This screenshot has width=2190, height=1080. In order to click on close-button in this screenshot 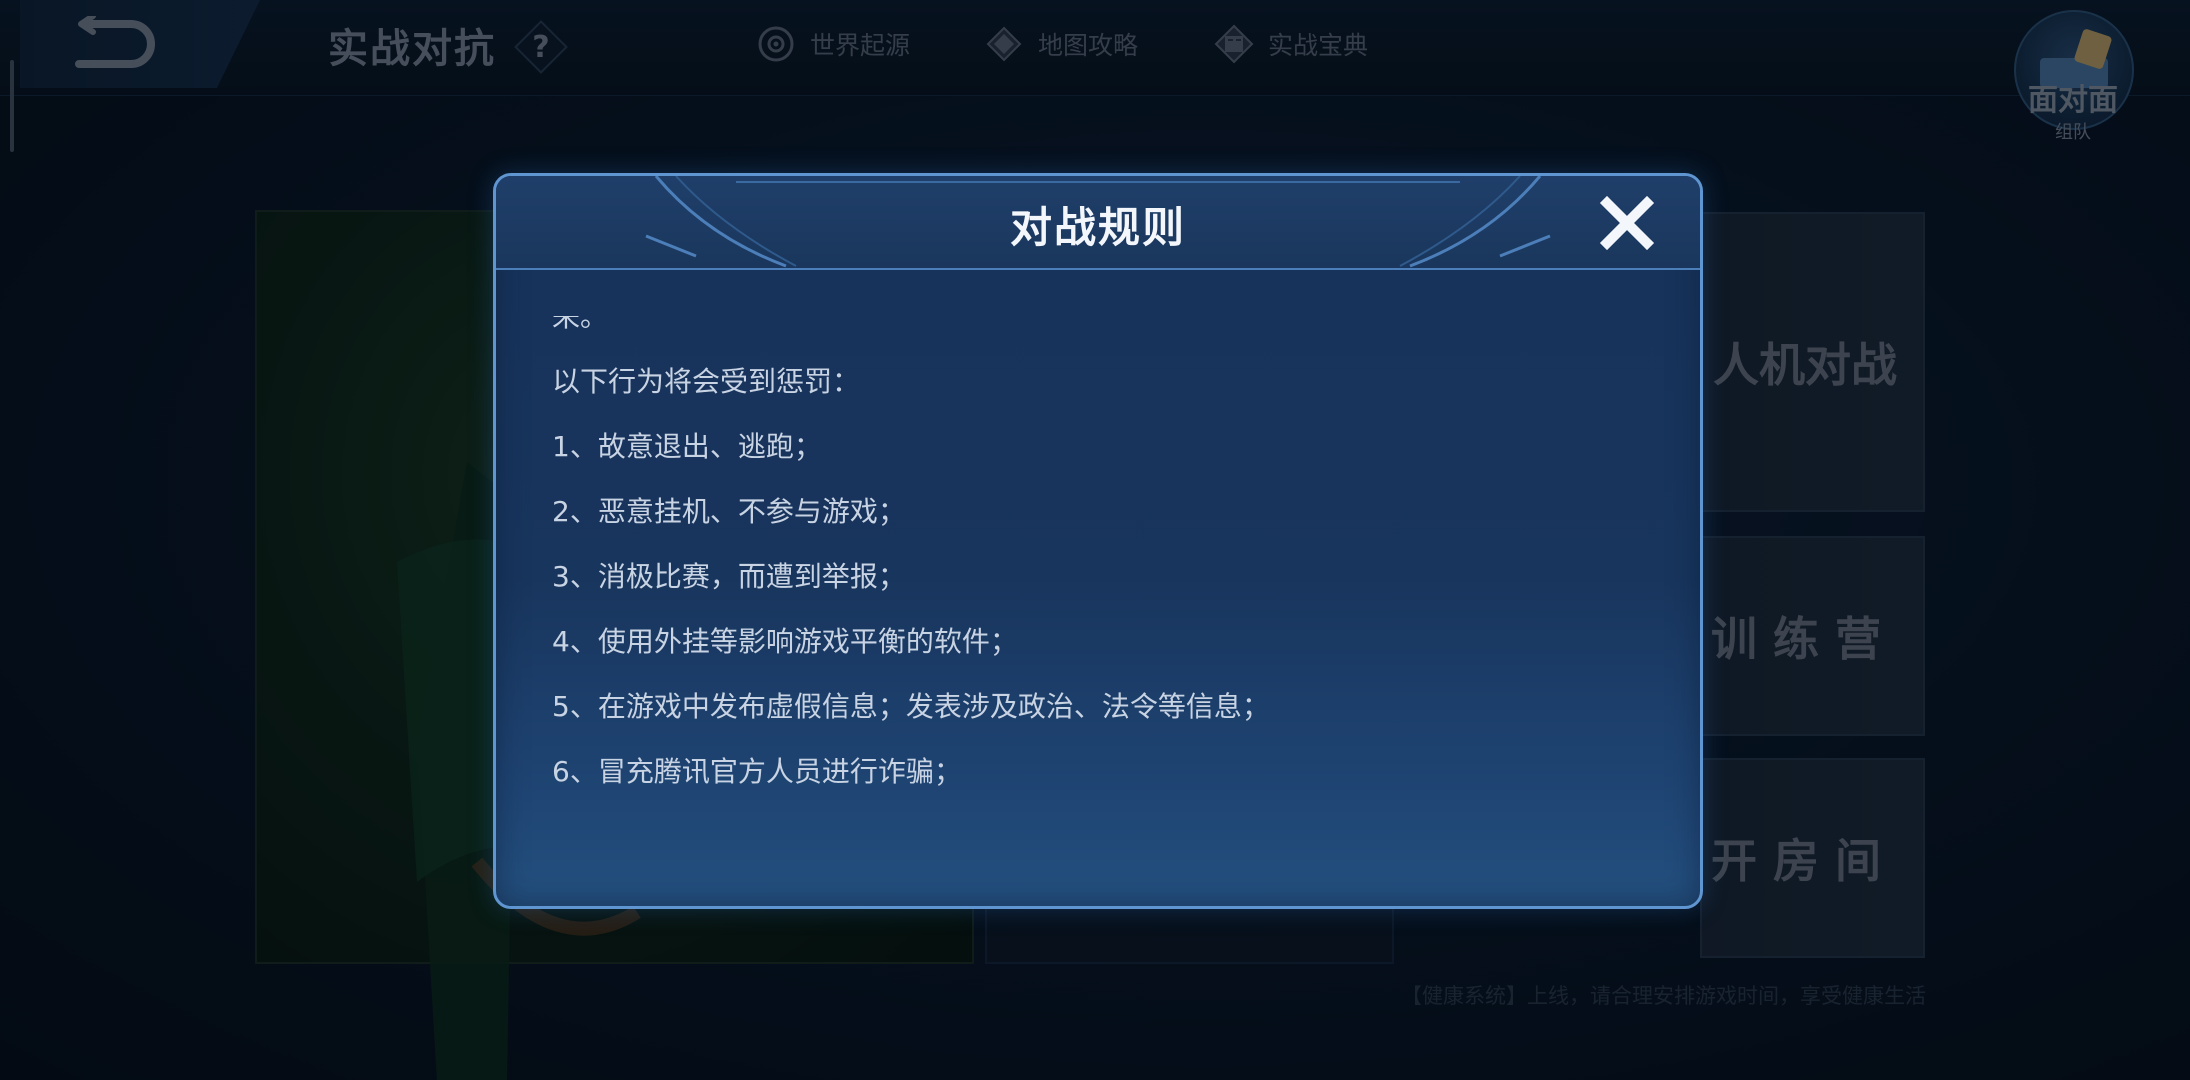, I will do `click(1627, 223)`.